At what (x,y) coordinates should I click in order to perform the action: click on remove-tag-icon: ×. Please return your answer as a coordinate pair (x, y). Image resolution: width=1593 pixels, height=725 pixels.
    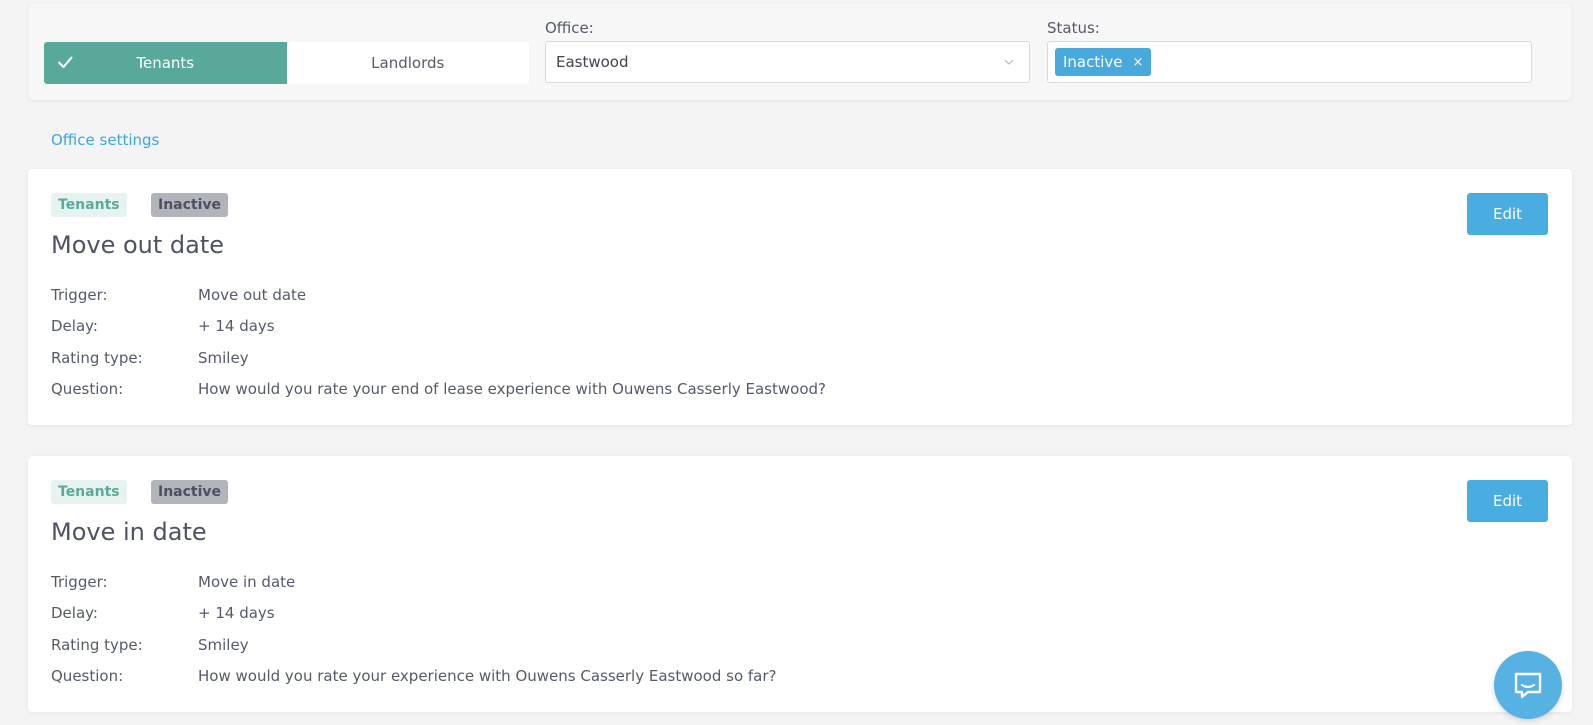
    Looking at the image, I should click on (1138, 62).